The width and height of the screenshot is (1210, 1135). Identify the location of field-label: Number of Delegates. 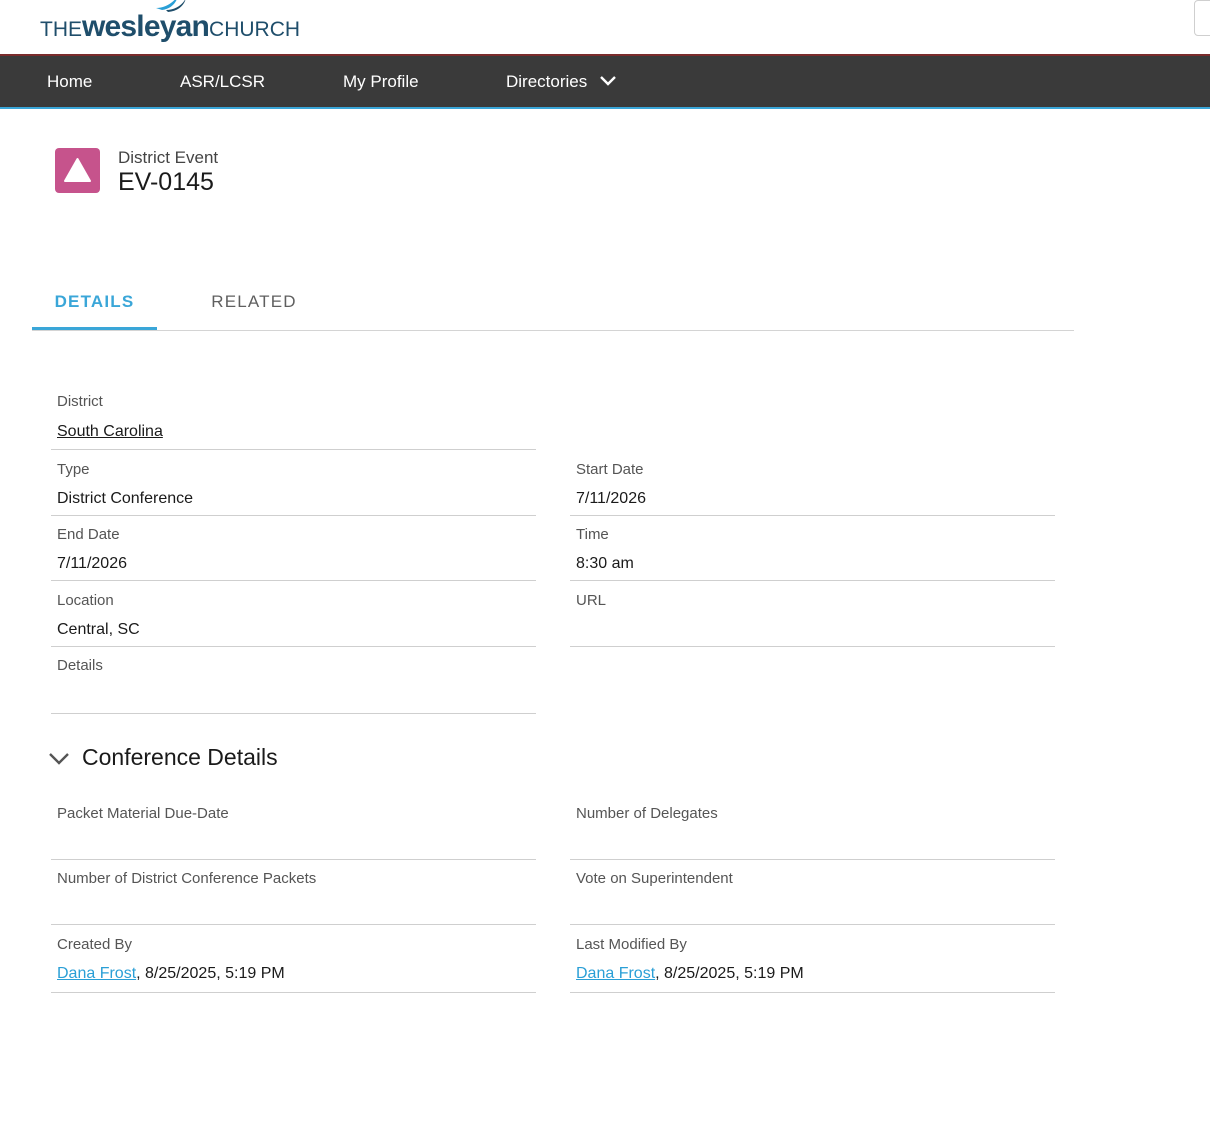
(647, 813).